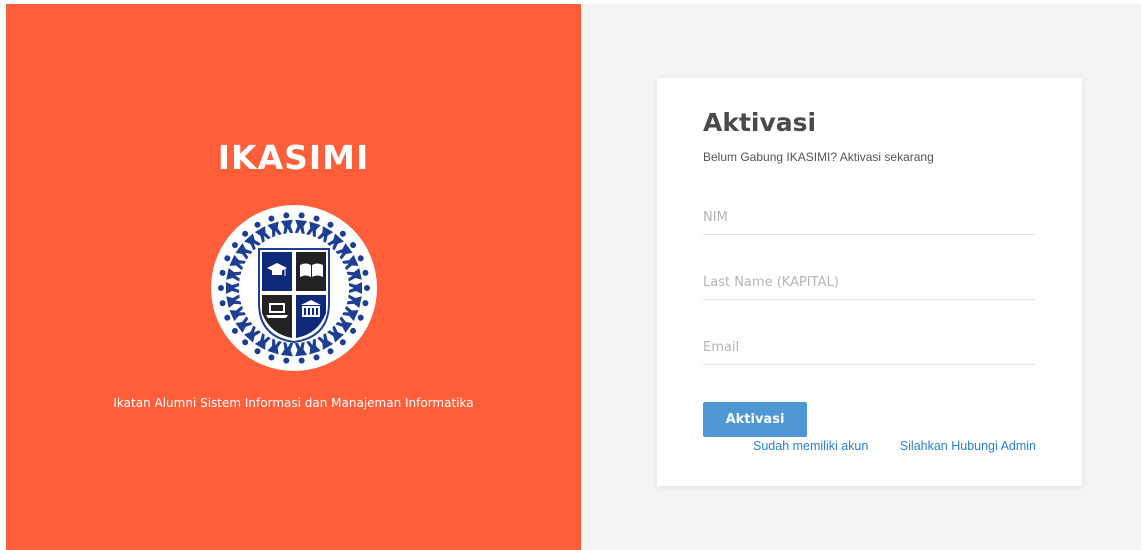  What do you see at coordinates (968, 446) in the screenshot?
I see `contact-admin-link: Silahkan Hubungi Admin` at bounding box center [968, 446].